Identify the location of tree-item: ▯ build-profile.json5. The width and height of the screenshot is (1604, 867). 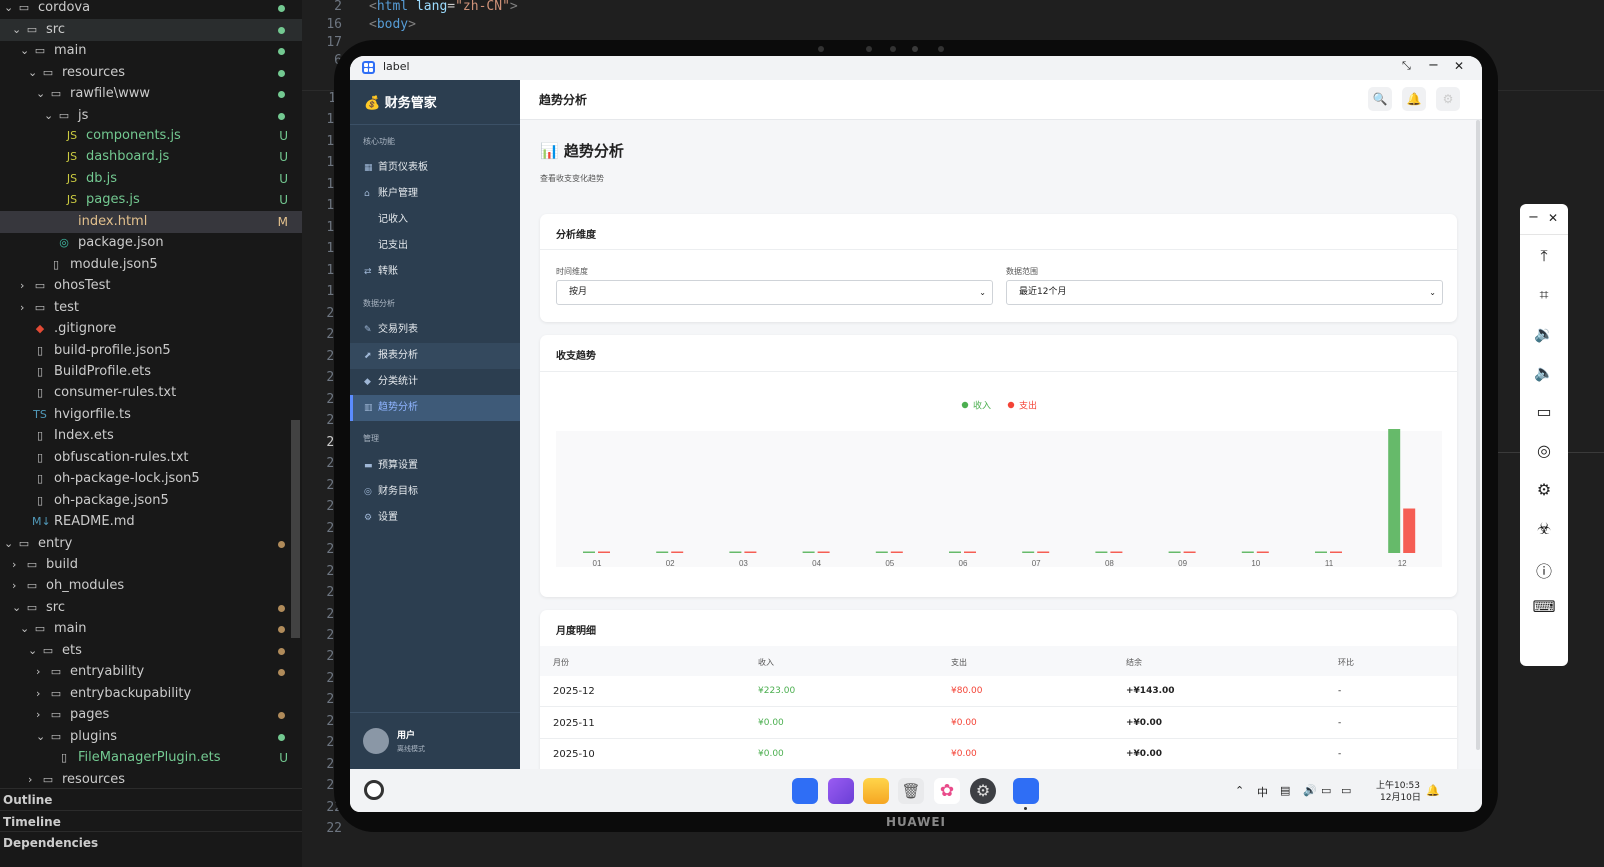
(151, 351).